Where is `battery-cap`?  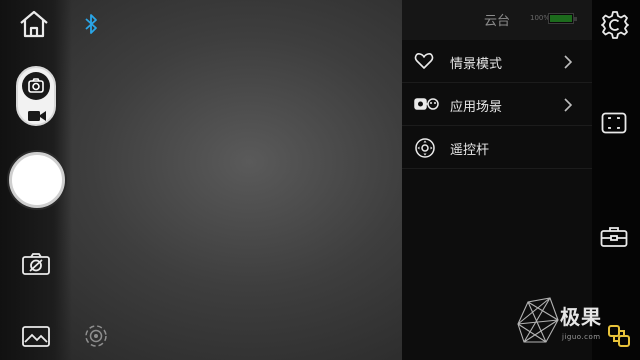 battery-cap is located at coordinates (575, 19).